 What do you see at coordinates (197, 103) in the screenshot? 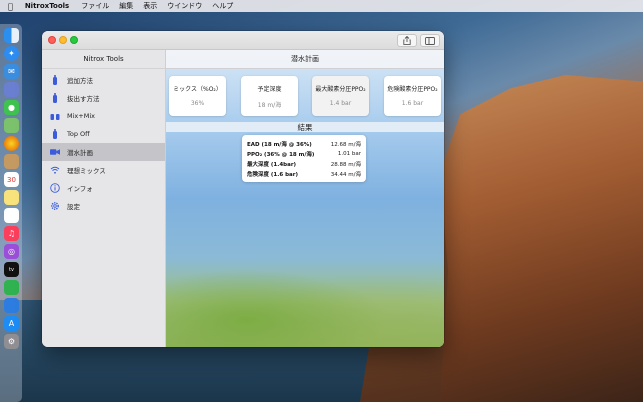
I see `card-value: 36%` at bounding box center [197, 103].